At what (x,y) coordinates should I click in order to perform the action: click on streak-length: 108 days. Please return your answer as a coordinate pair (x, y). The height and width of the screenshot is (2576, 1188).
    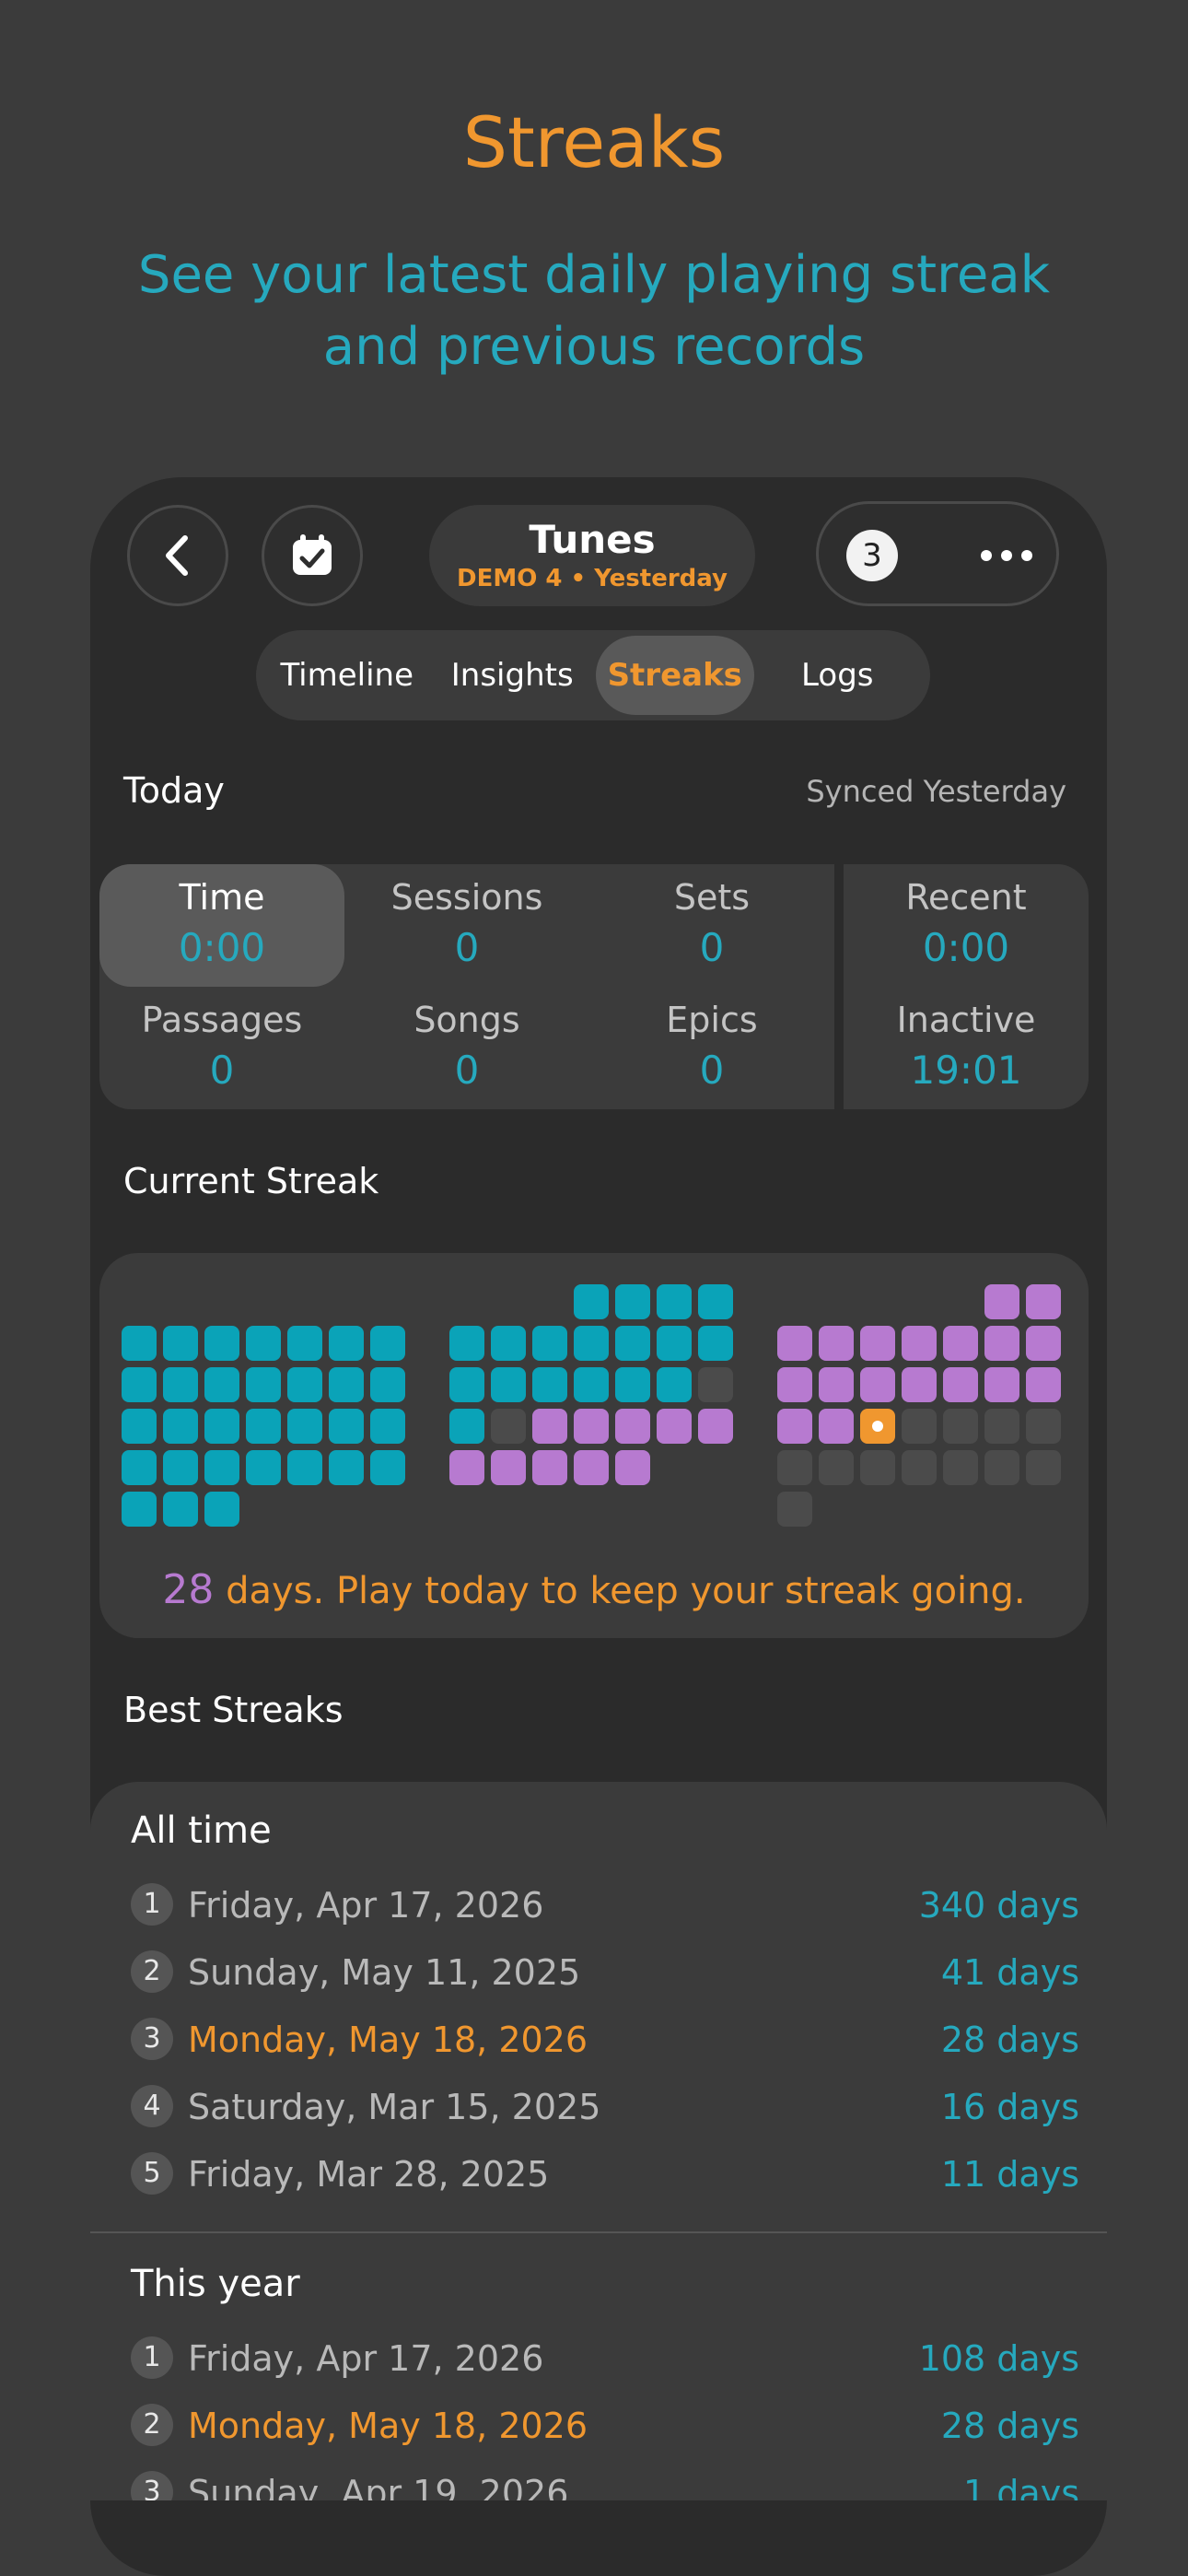
    Looking at the image, I should click on (998, 2358).